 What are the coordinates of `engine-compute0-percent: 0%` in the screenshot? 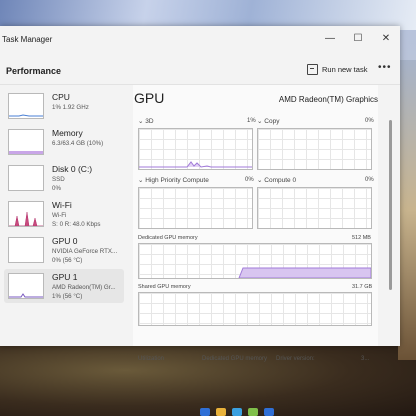 It's located at (369, 180).